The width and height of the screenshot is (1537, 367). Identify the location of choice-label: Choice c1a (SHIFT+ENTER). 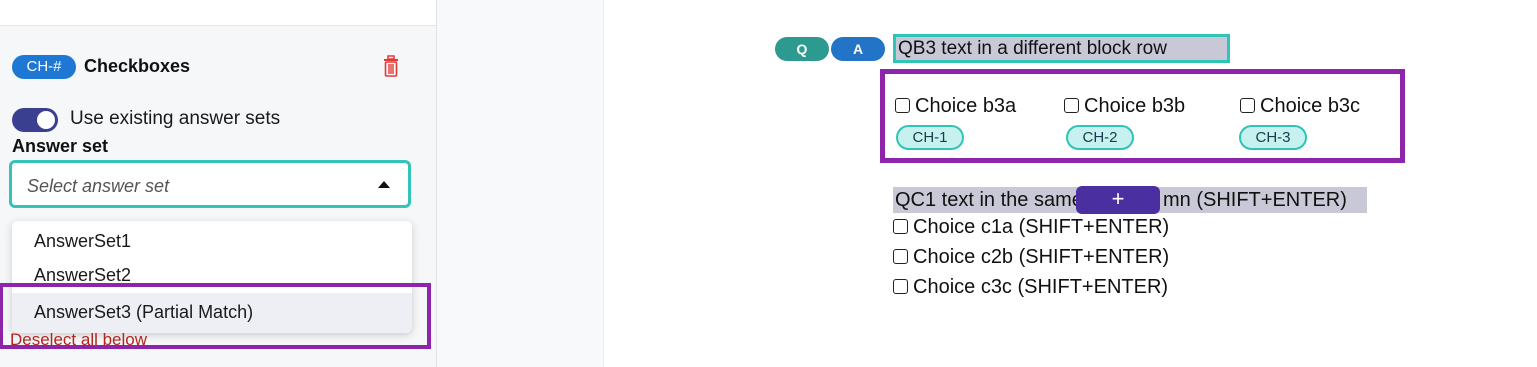
(1041, 227).